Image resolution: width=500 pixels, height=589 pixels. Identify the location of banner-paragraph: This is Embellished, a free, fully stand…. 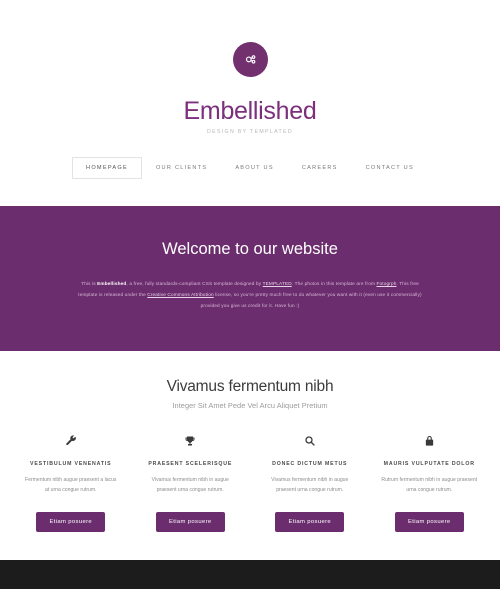
(250, 294).